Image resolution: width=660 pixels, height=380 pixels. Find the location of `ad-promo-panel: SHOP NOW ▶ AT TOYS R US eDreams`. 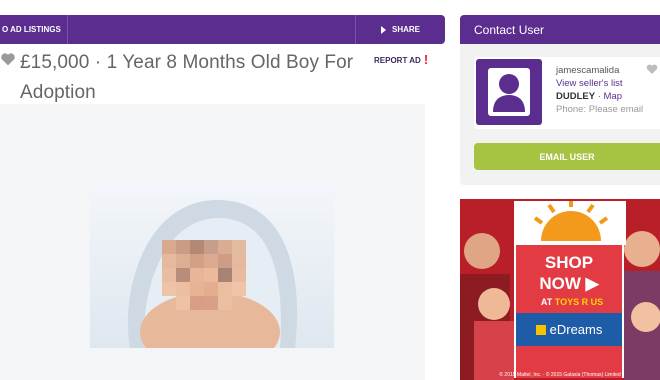

ad-promo-panel: SHOP NOW ▶ AT TOYS R US eDreams is located at coordinates (570, 289).